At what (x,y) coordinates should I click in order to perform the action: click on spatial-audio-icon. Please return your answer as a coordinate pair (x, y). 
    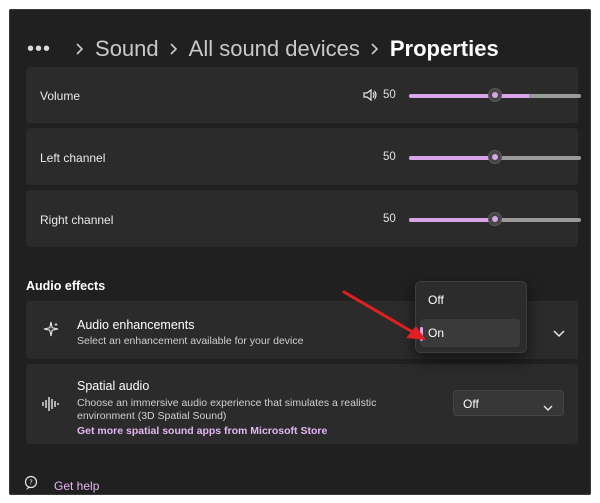
    Looking at the image, I should click on (51, 406).